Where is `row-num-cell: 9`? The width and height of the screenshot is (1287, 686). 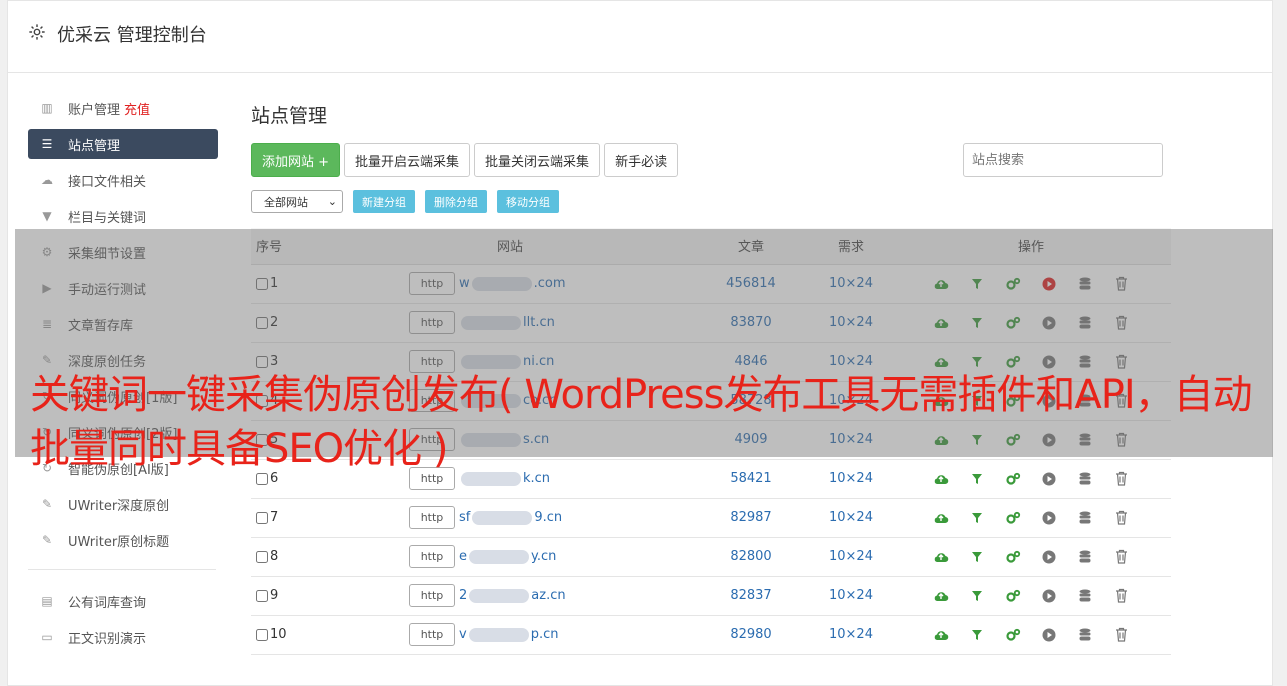
row-num-cell: 9 is located at coordinates (290, 596).